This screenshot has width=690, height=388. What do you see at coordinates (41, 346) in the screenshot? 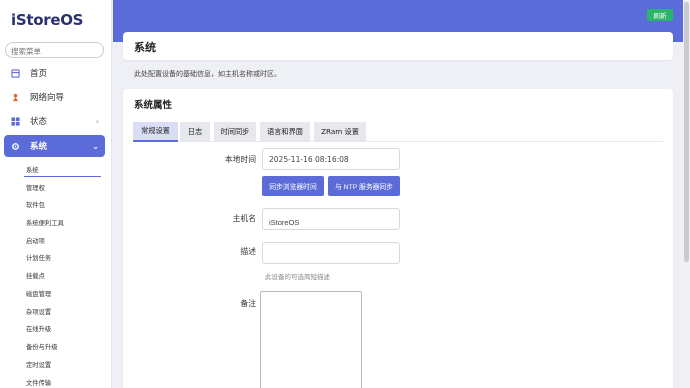
I see `subitem-backup-upgrade: 备份与升级` at bounding box center [41, 346].